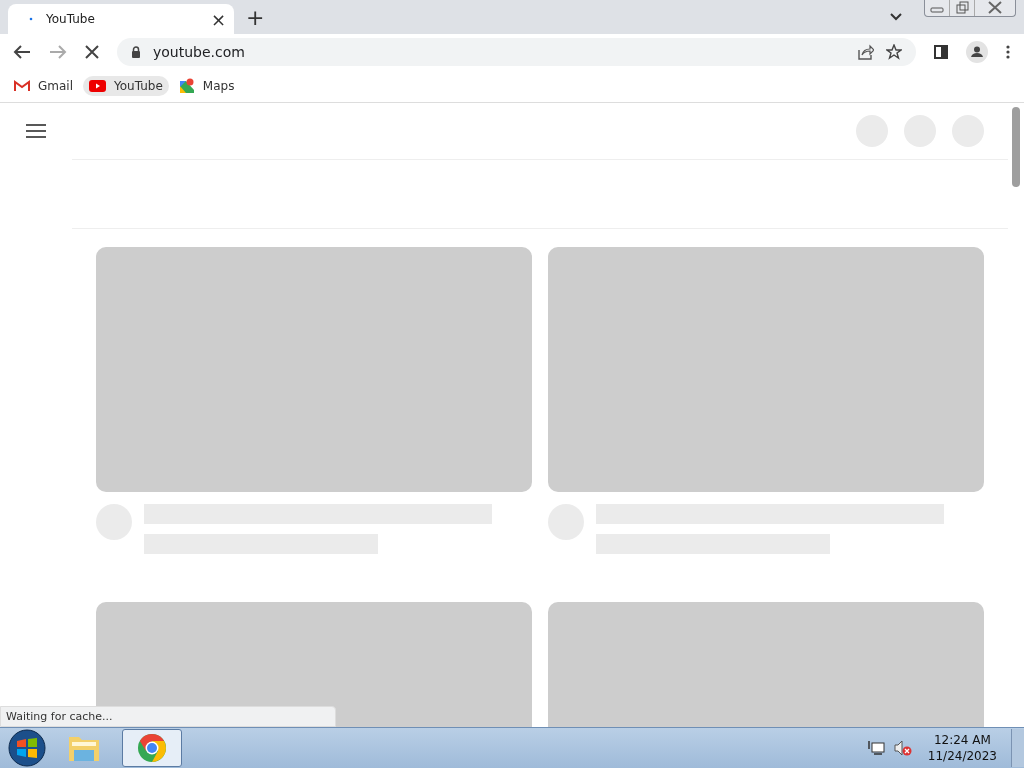  I want to click on stop-icon, so click(92, 52).